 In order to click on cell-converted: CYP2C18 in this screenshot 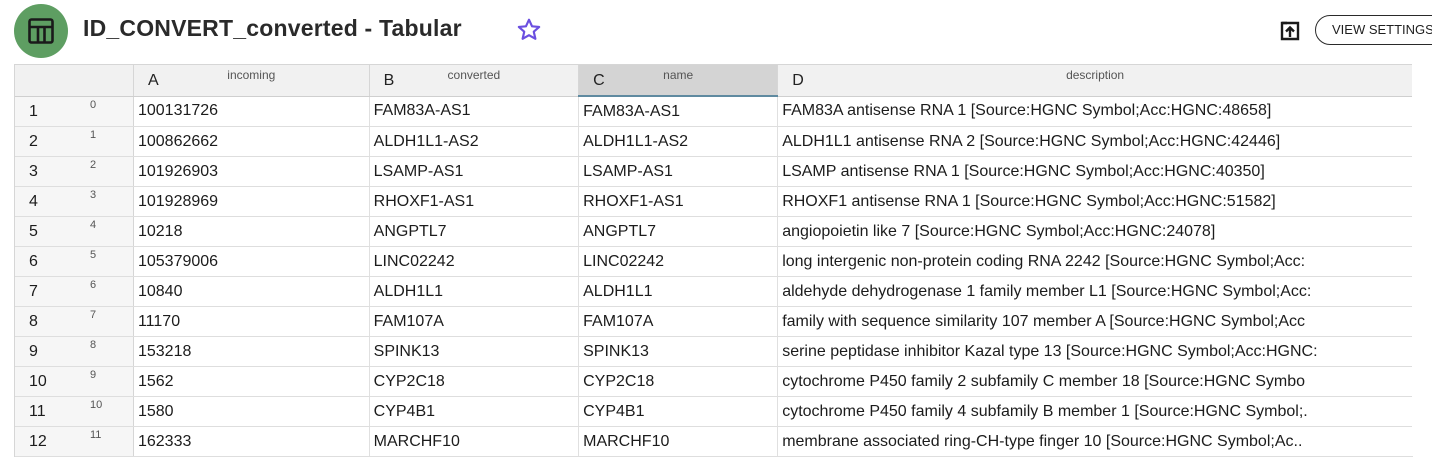, I will do `click(474, 381)`.